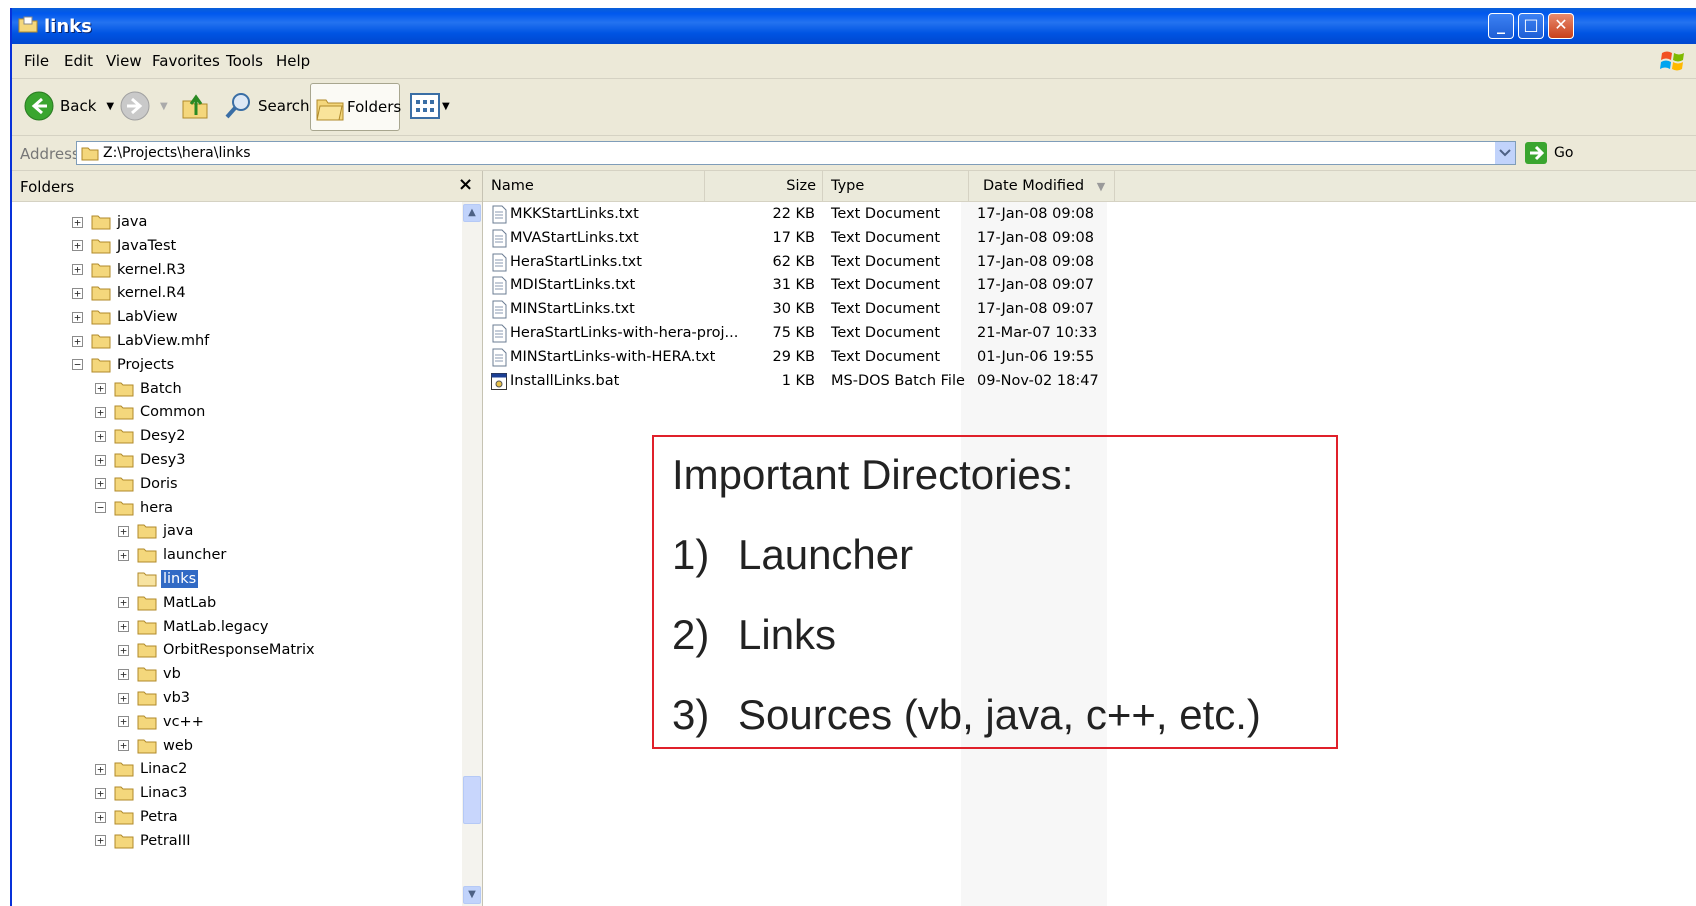 Image resolution: width=1696 pixels, height=906 pixels. What do you see at coordinates (425, 106) in the screenshot?
I see `views-icon` at bounding box center [425, 106].